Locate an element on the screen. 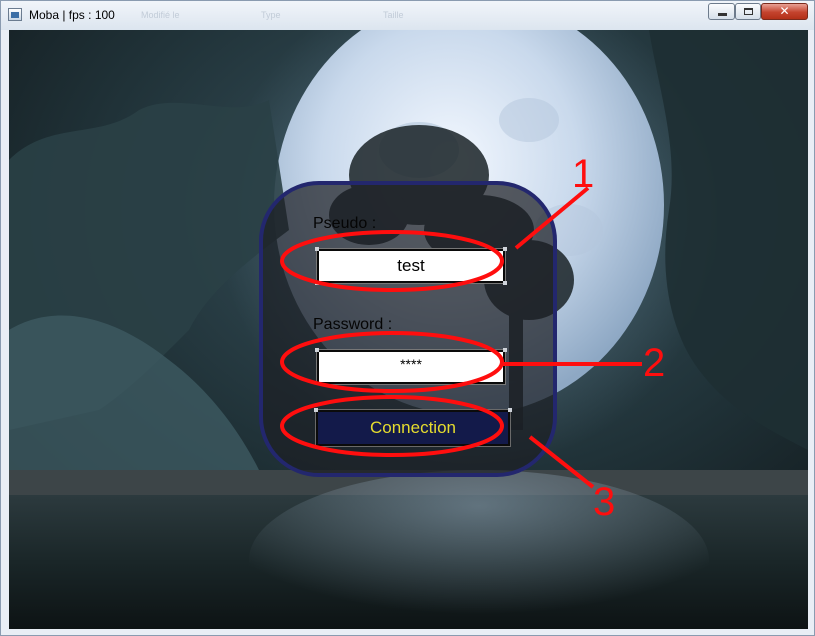 This screenshot has width=815, height=636. connection-button: Connection is located at coordinates (413, 428).